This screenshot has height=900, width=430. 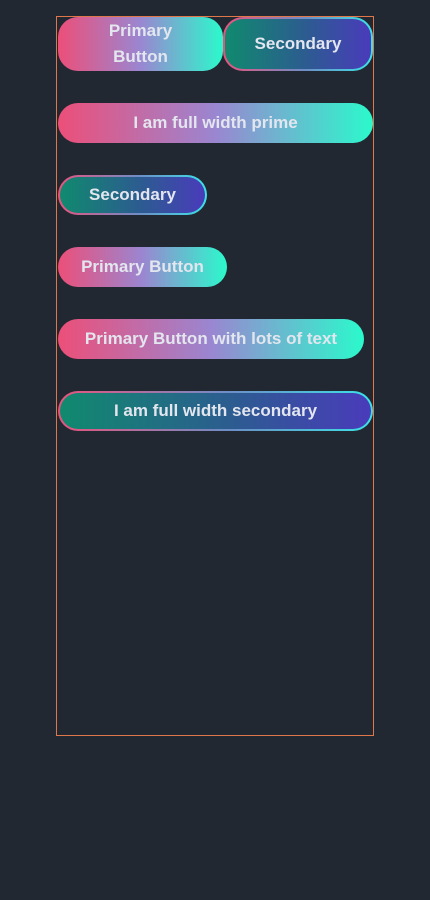 I want to click on full-width-secondary-button: I am full width secondary, so click(x=215, y=411).